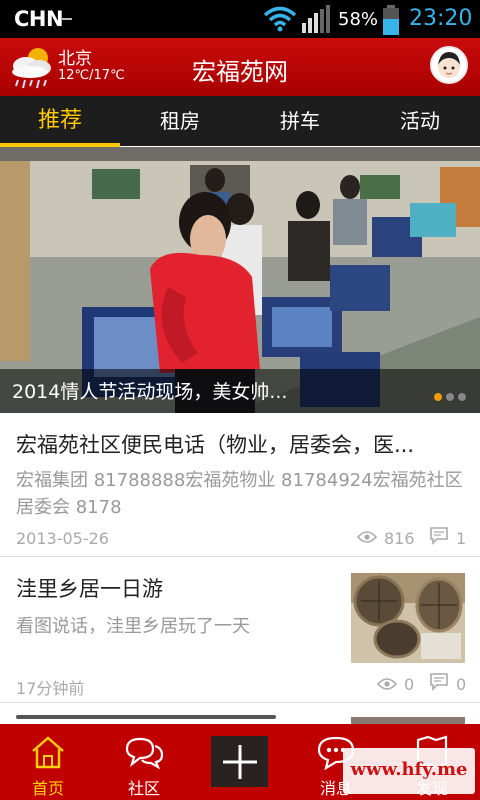 The image size is (480, 800). What do you see at coordinates (50, 688) in the screenshot?
I see `item-date: 17分钟前` at bounding box center [50, 688].